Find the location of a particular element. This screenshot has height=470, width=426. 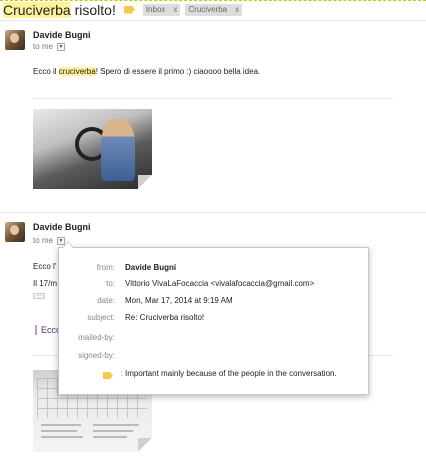

detail-row-date: date: Mon, Mar 17, 2014 at 9:19 AM is located at coordinates (214, 302).